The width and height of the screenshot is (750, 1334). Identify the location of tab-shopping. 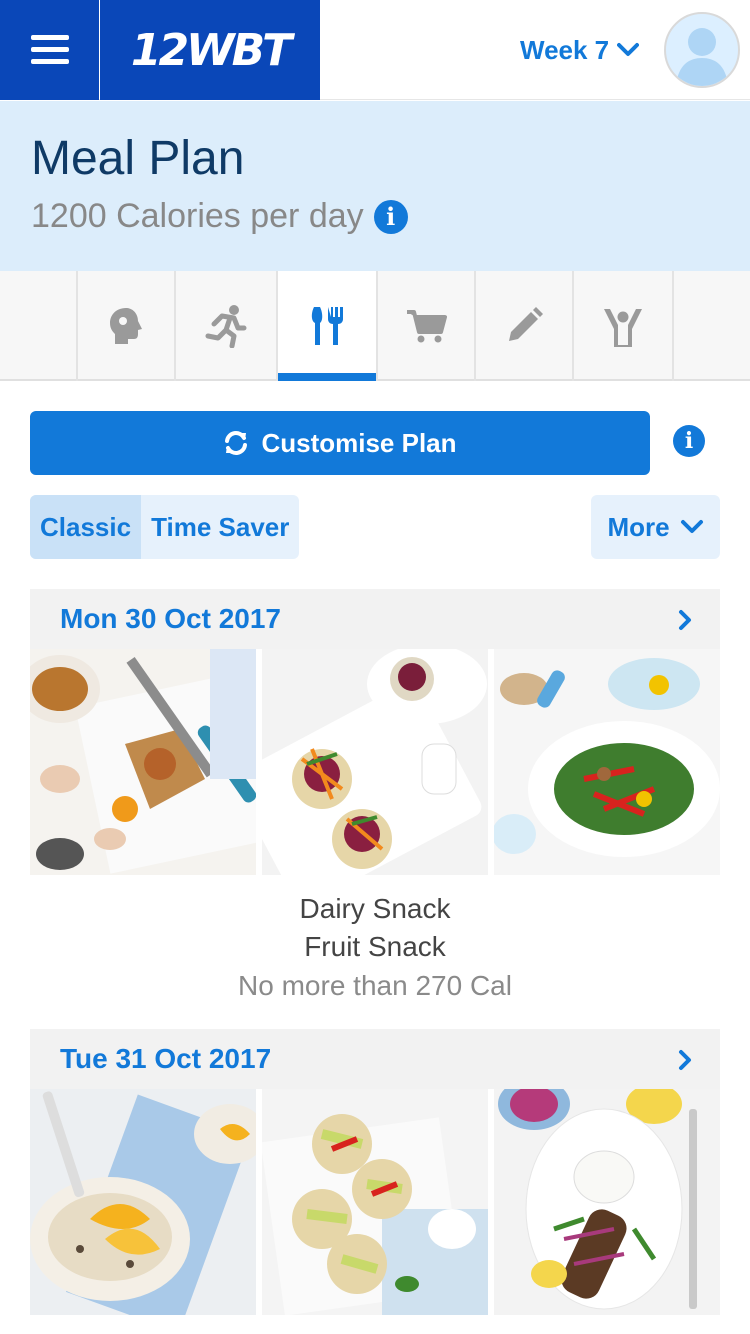
(425, 326).